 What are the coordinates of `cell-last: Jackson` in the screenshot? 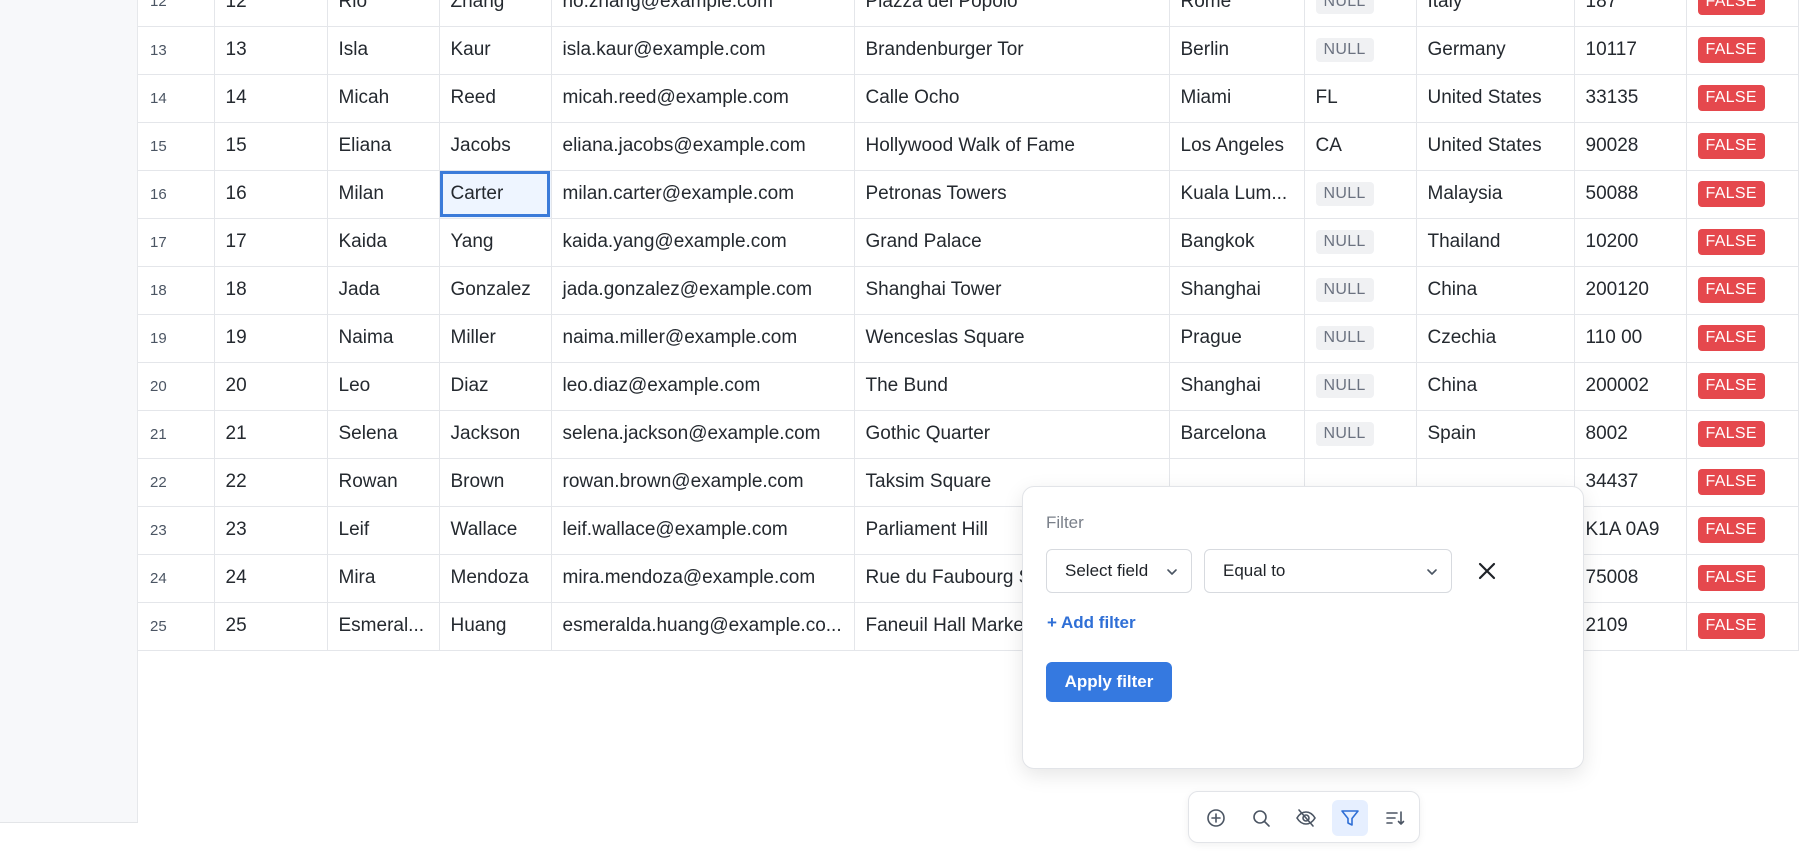 It's located at (495, 434).